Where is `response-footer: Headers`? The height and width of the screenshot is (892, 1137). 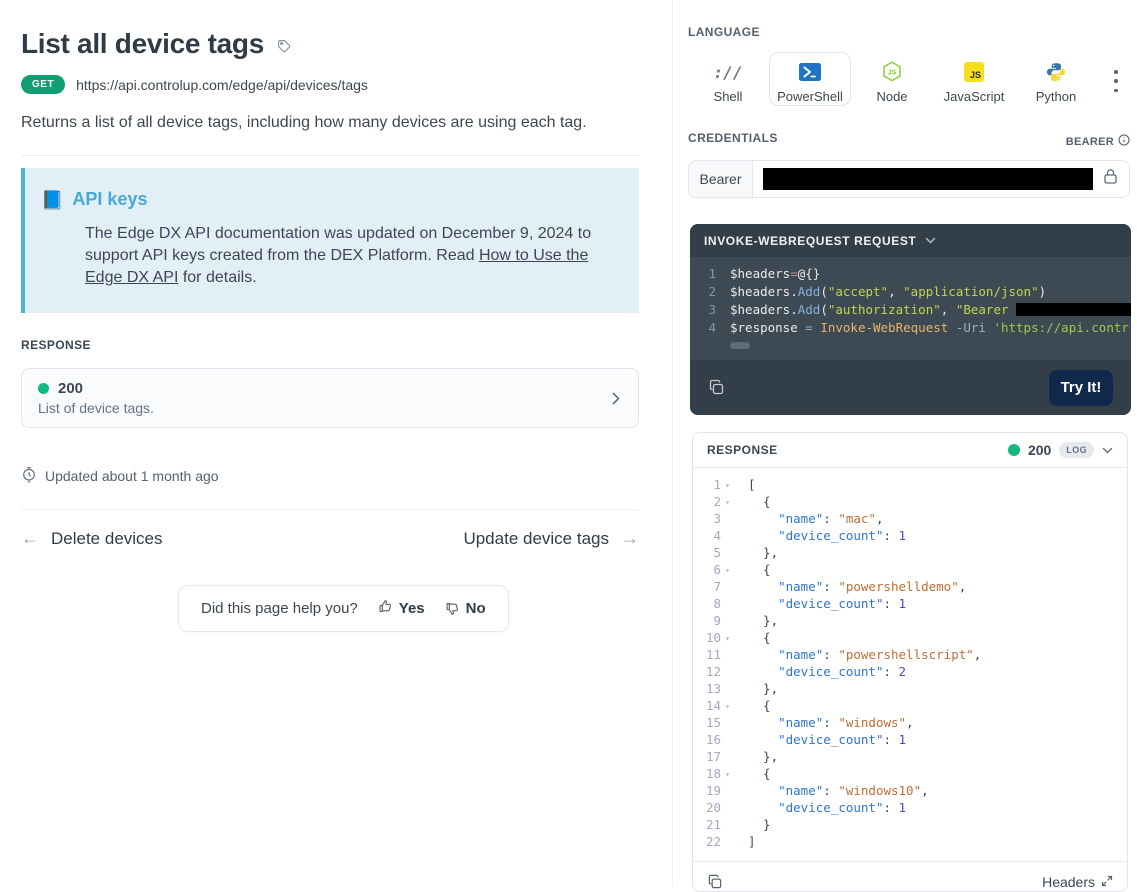 response-footer: Headers is located at coordinates (910, 876).